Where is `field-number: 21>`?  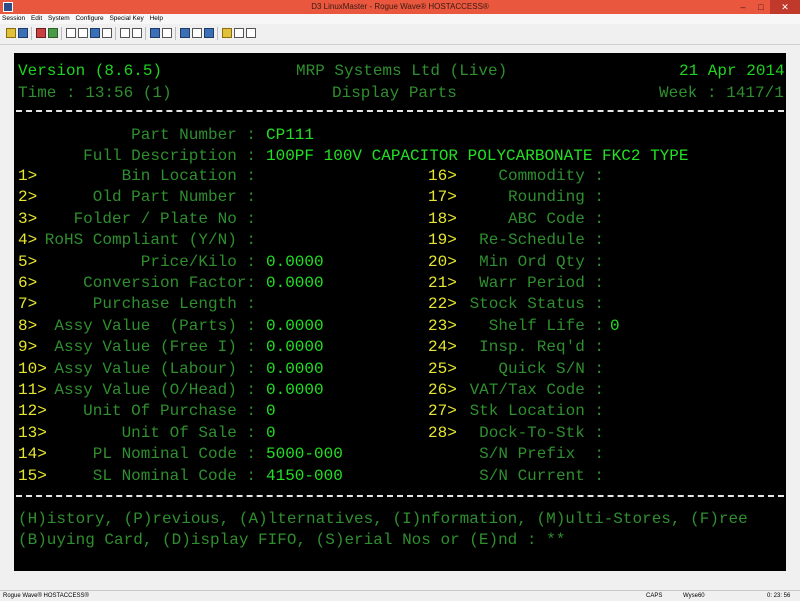 field-number: 21> is located at coordinates (442, 283).